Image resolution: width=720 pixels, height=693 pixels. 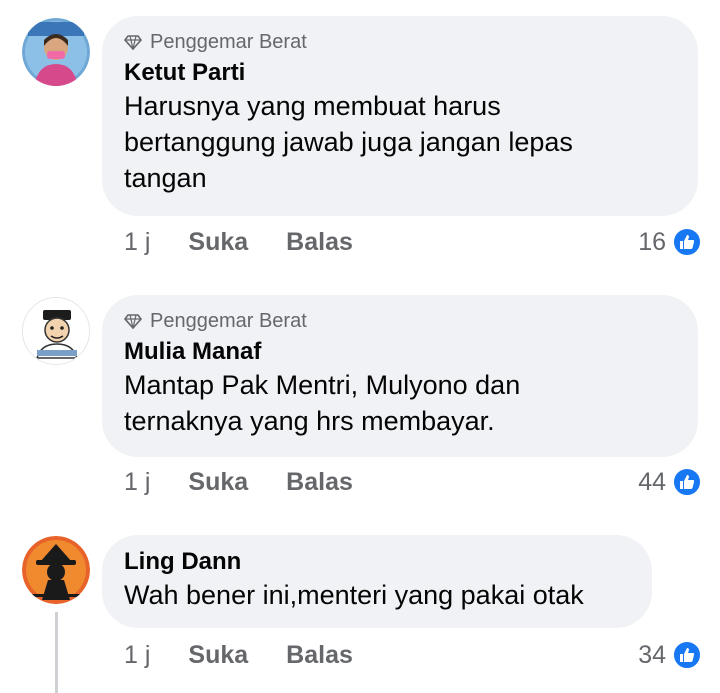 I want to click on comment-author: Mulia Manaf, so click(x=399, y=352).